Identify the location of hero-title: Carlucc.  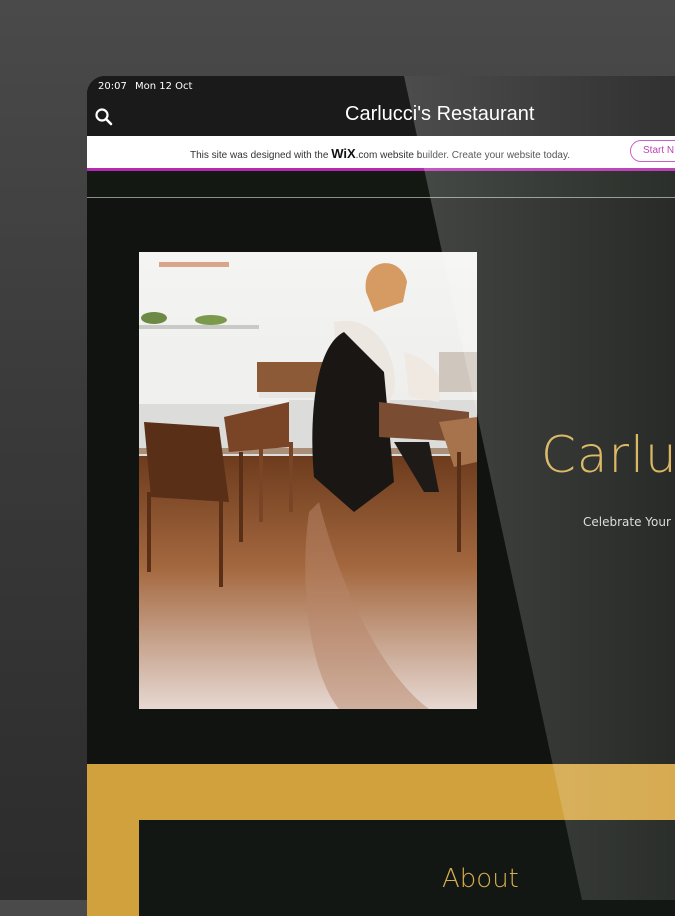
(608, 455).